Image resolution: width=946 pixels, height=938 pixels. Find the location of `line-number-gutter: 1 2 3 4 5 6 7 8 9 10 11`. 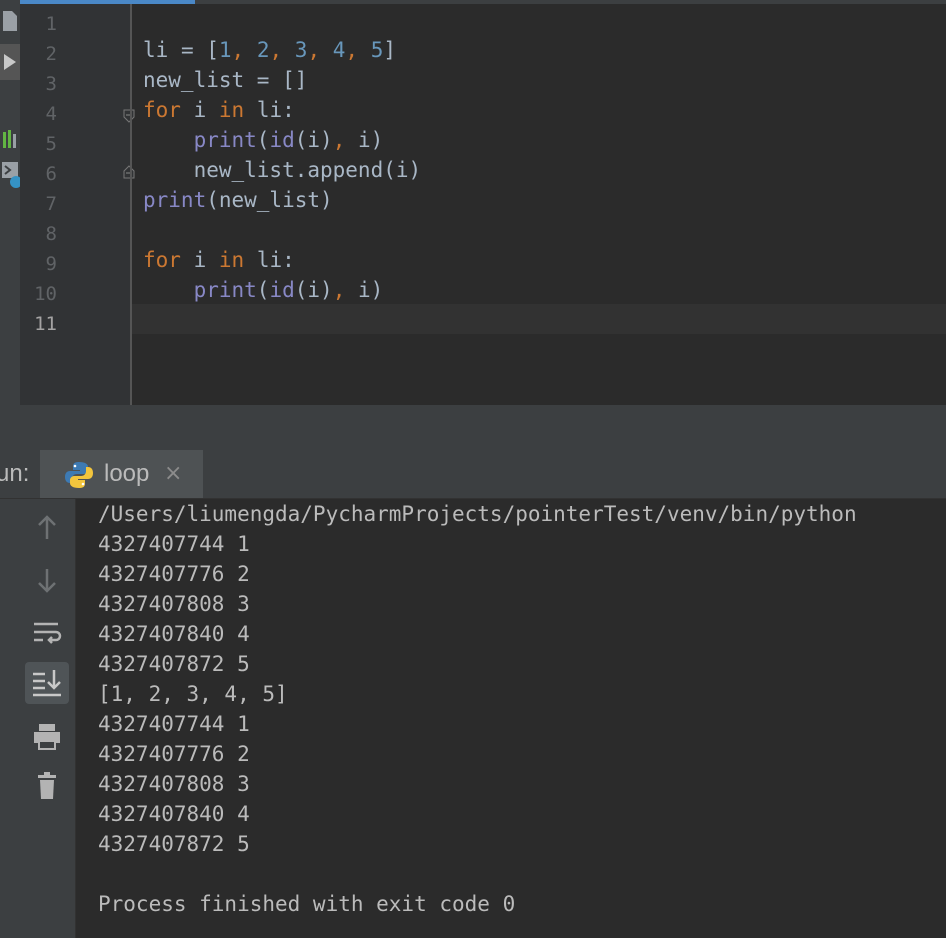

line-number-gutter: 1 2 3 4 5 6 7 8 9 10 11 is located at coordinates (77, 204).